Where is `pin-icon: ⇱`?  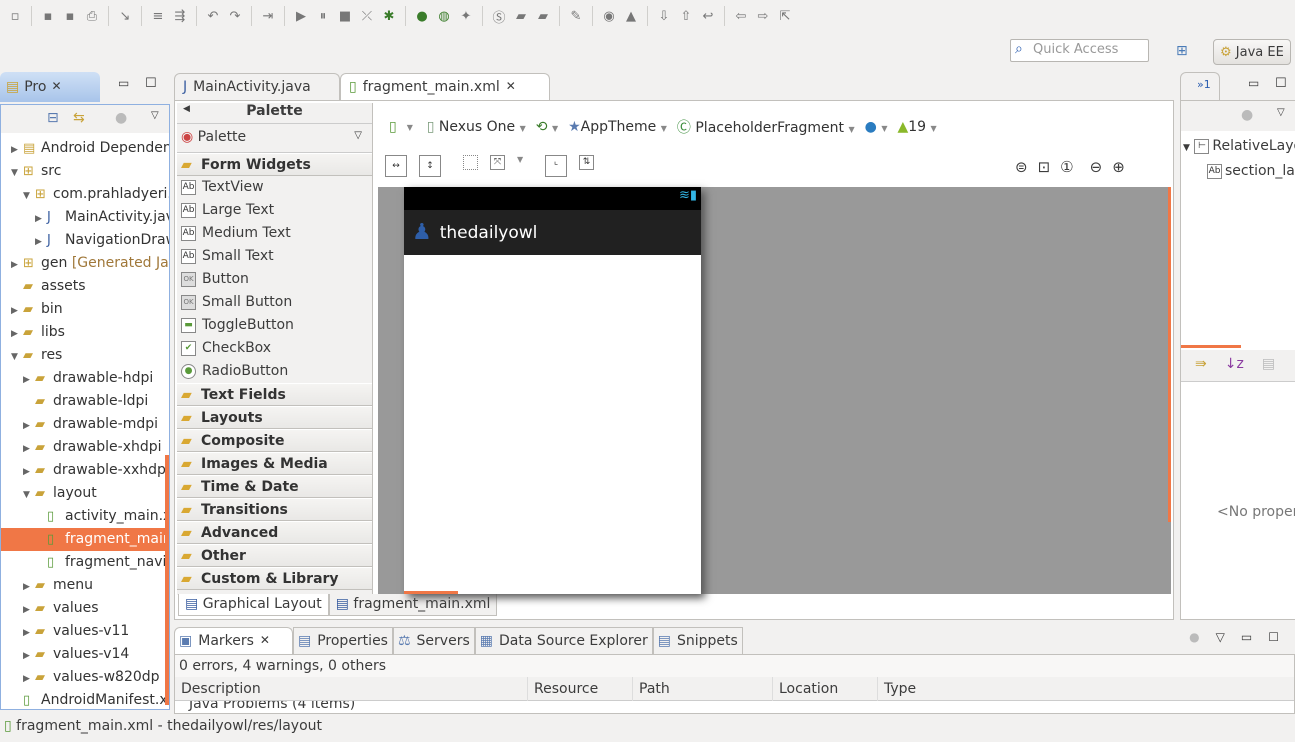
pin-icon: ⇱ is located at coordinates (785, 16).